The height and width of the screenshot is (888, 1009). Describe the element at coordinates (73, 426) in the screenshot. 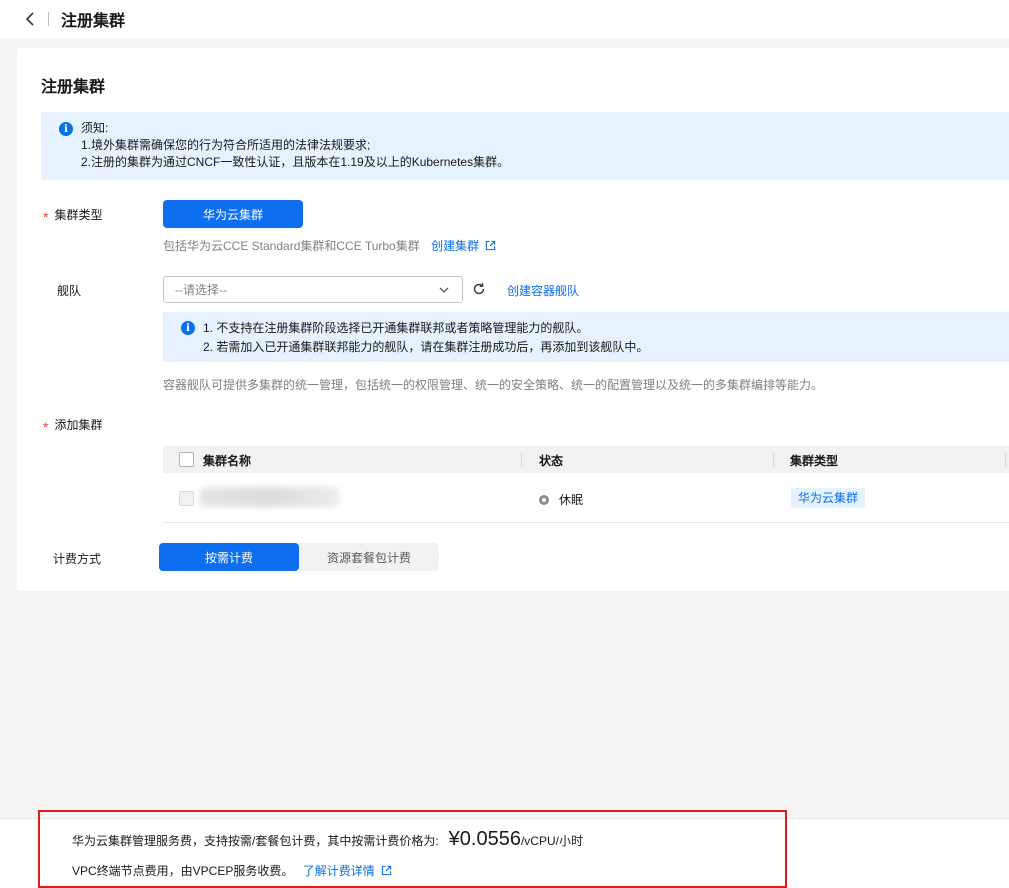

I see `add-cluster-label: * 添加集群` at that location.